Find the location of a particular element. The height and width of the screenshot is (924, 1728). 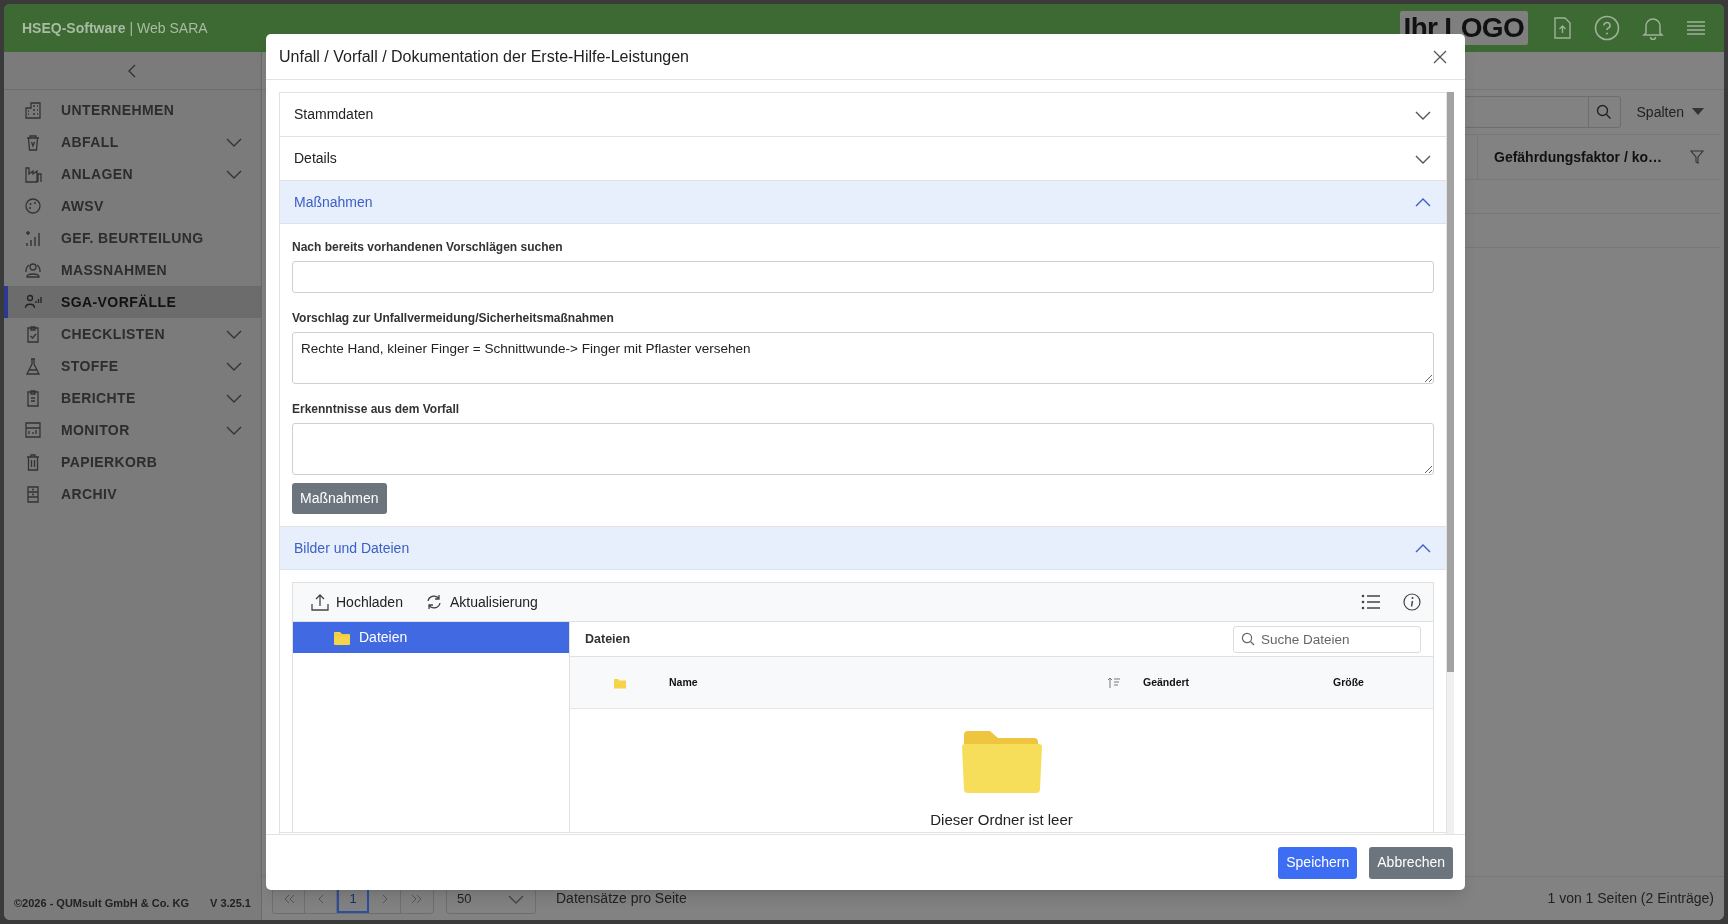

close-icon is located at coordinates (1440, 56).